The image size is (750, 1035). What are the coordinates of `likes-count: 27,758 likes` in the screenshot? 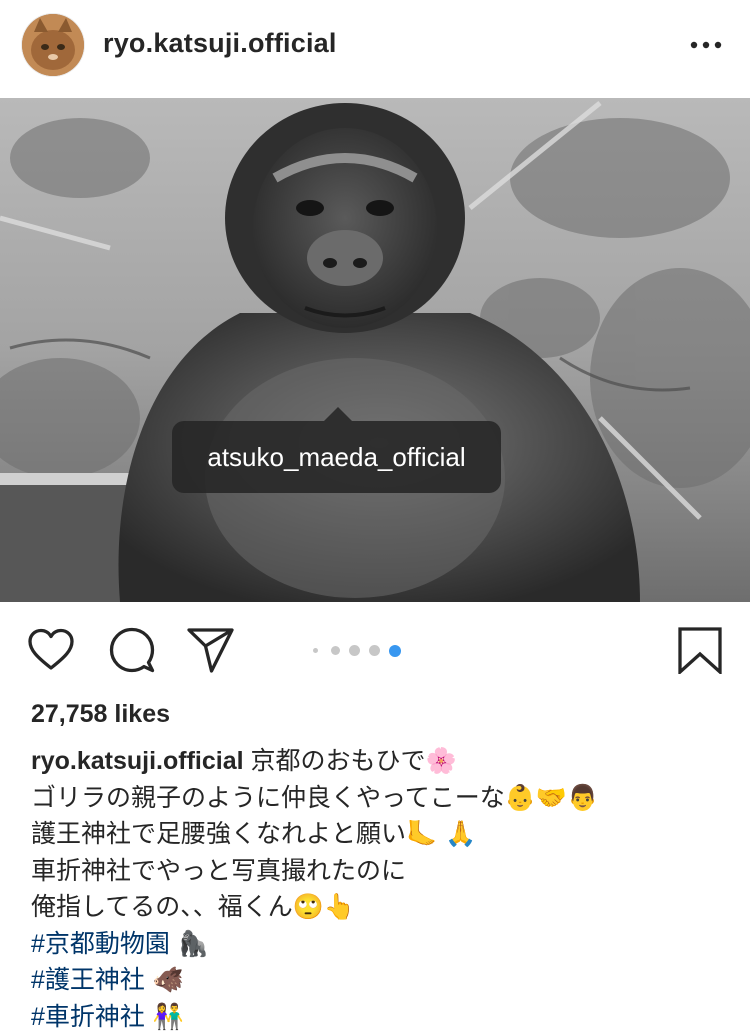 It's located at (100, 714).